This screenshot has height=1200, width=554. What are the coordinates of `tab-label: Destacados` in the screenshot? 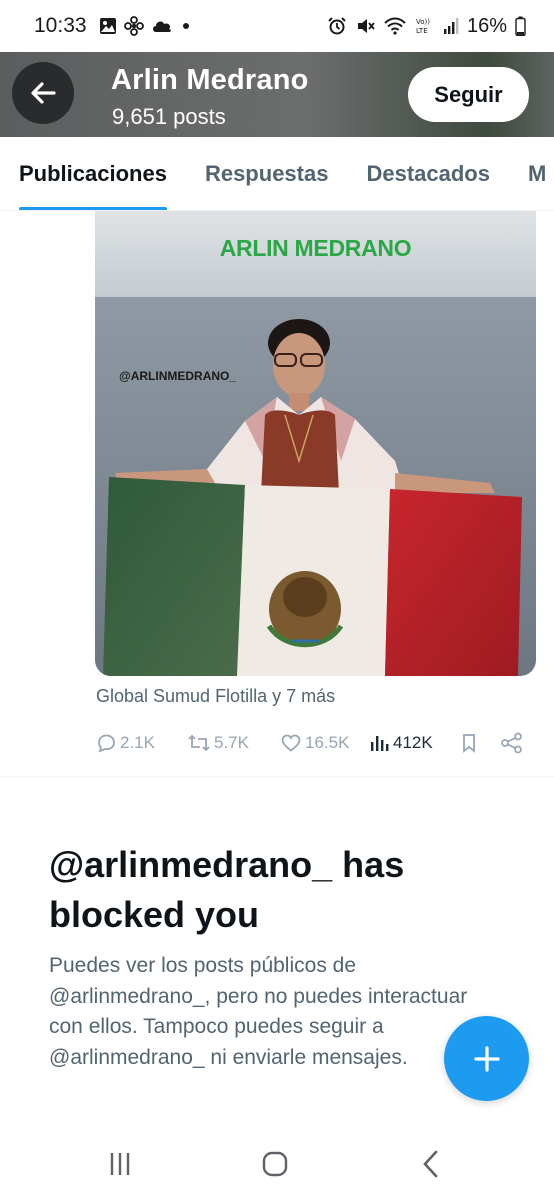 It's located at (428, 173).